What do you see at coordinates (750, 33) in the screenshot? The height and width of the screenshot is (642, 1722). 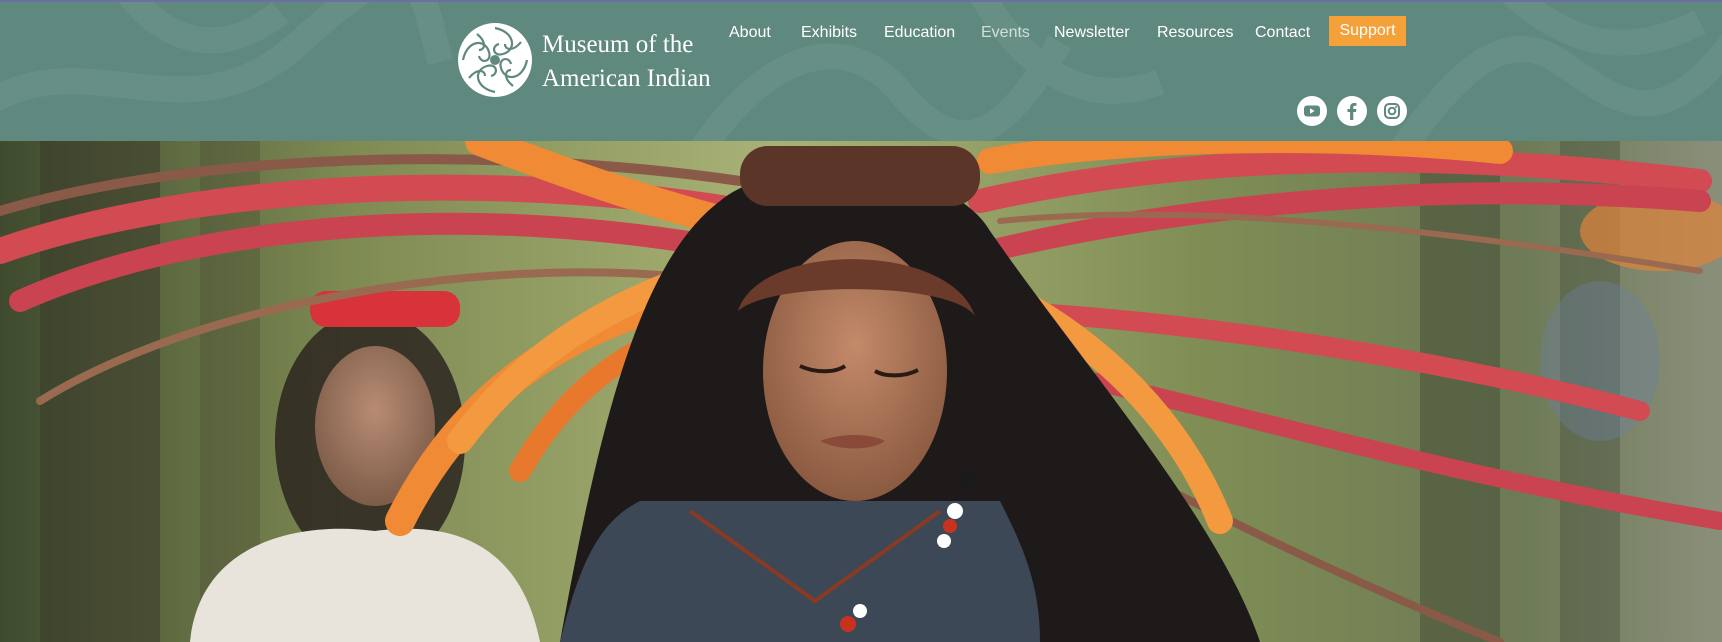 I see `nav-about: About` at bounding box center [750, 33].